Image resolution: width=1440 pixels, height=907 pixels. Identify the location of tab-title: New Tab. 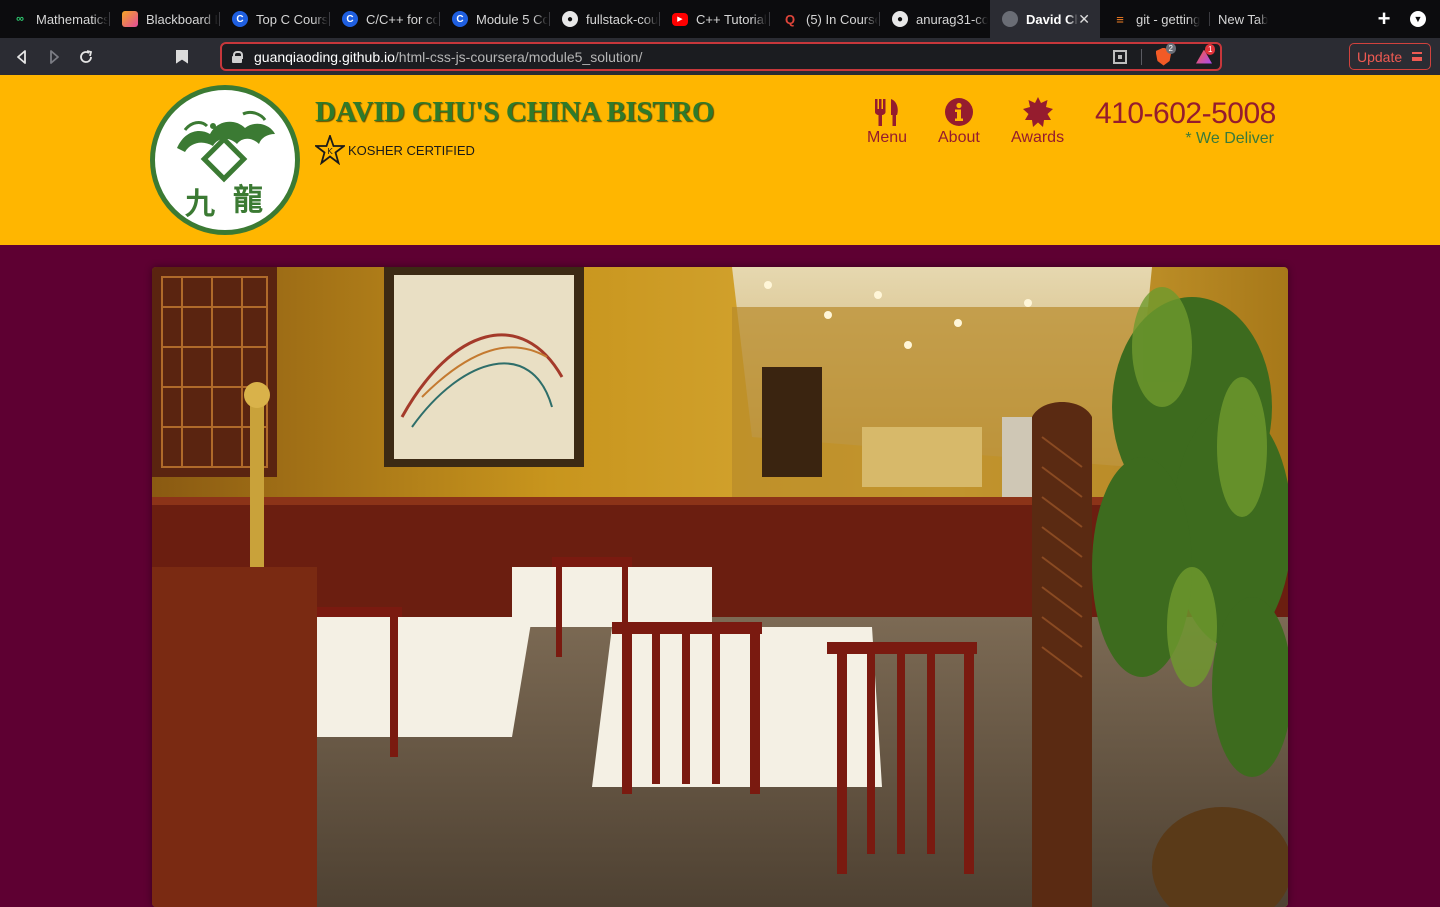
(1243, 19).